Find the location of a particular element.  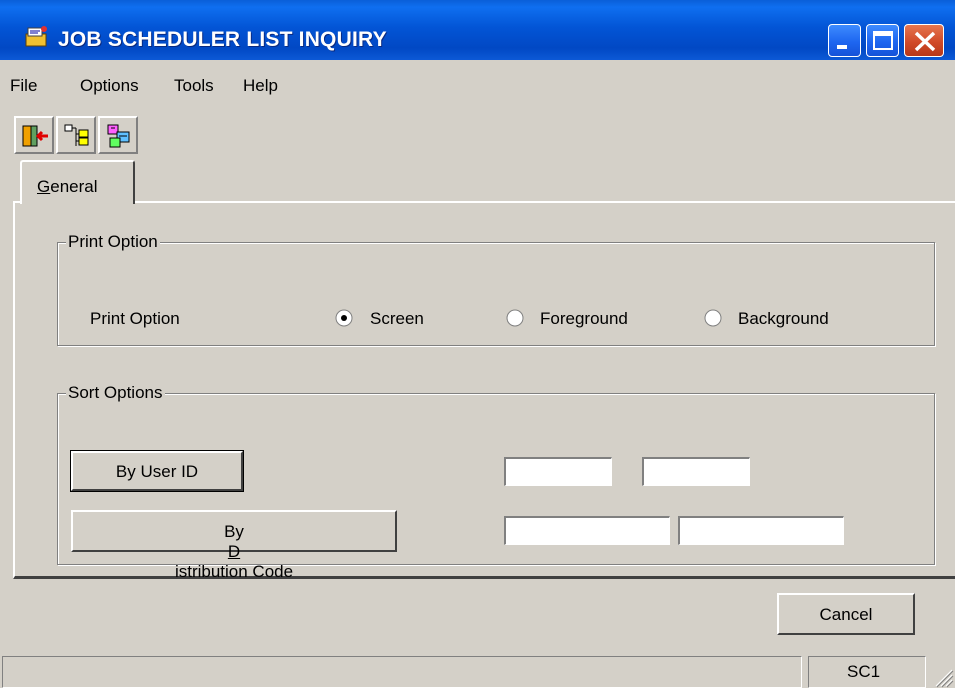

radio-foreground is located at coordinates (515, 318).